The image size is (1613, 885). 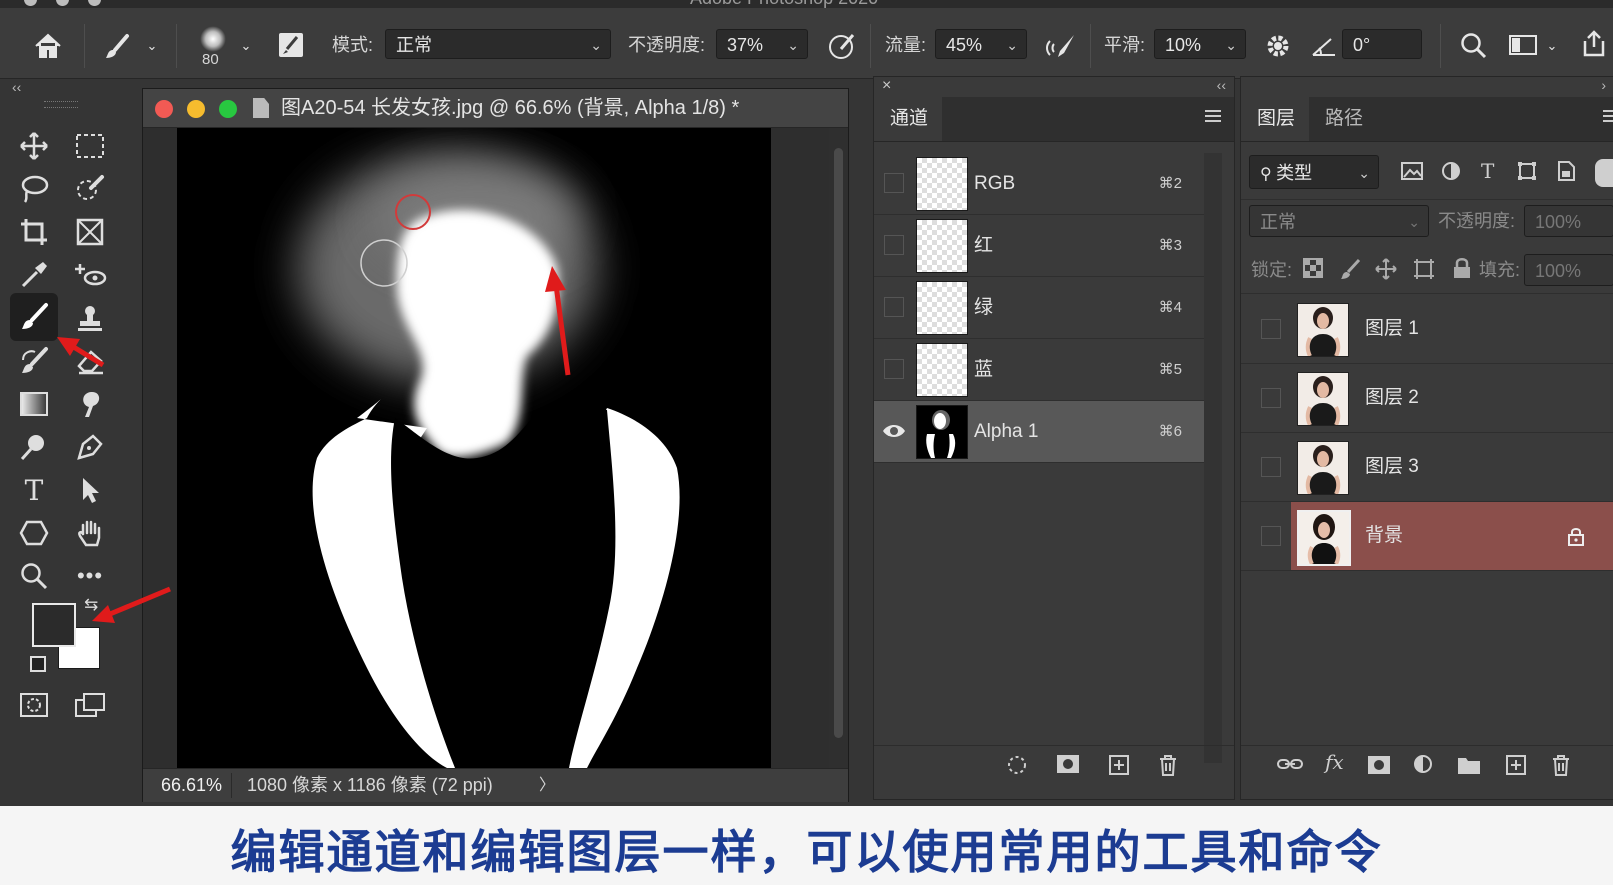 What do you see at coordinates (1427, 398) in the screenshot?
I see `layer-row: 图层 2` at bounding box center [1427, 398].